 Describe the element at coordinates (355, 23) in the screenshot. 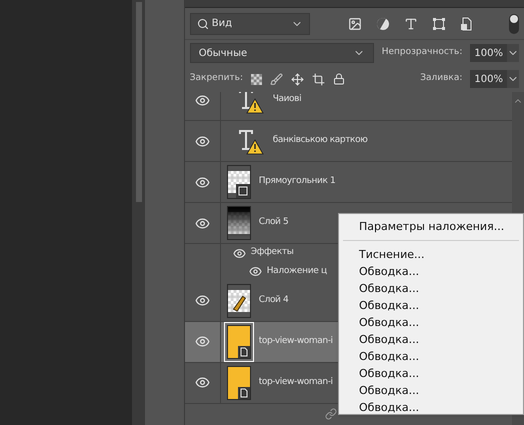

I see `image-filter-icon` at that location.